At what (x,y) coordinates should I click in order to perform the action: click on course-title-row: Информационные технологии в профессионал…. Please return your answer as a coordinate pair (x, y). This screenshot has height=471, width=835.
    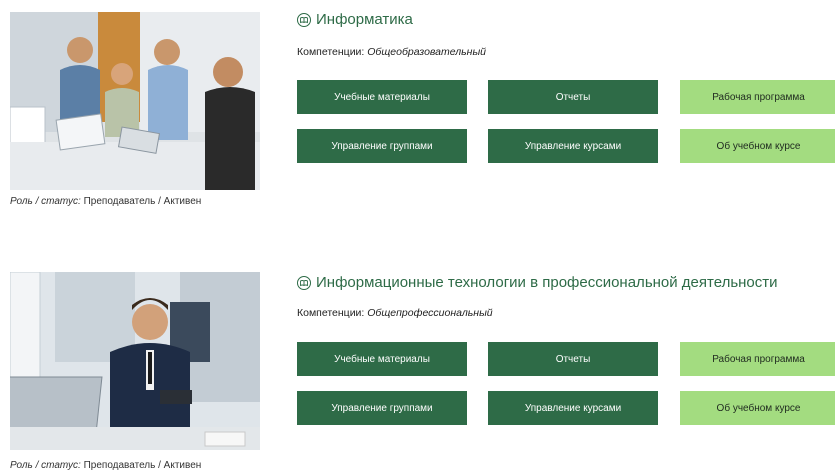
    Looking at the image, I should click on (537, 282).